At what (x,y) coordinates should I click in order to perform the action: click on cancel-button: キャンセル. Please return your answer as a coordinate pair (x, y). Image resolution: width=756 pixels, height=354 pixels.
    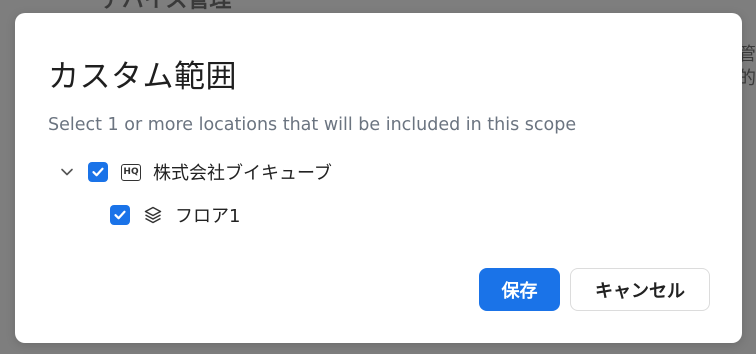
    Looking at the image, I should click on (640, 289).